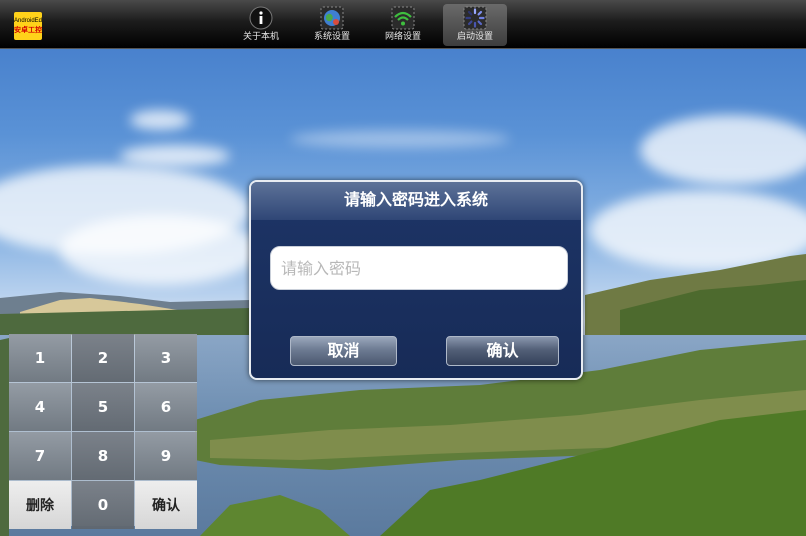 The image size is (806, 536). Describe the element at coordinates (40, 407) in the screenshot. I see `key-4: 4` at that location.